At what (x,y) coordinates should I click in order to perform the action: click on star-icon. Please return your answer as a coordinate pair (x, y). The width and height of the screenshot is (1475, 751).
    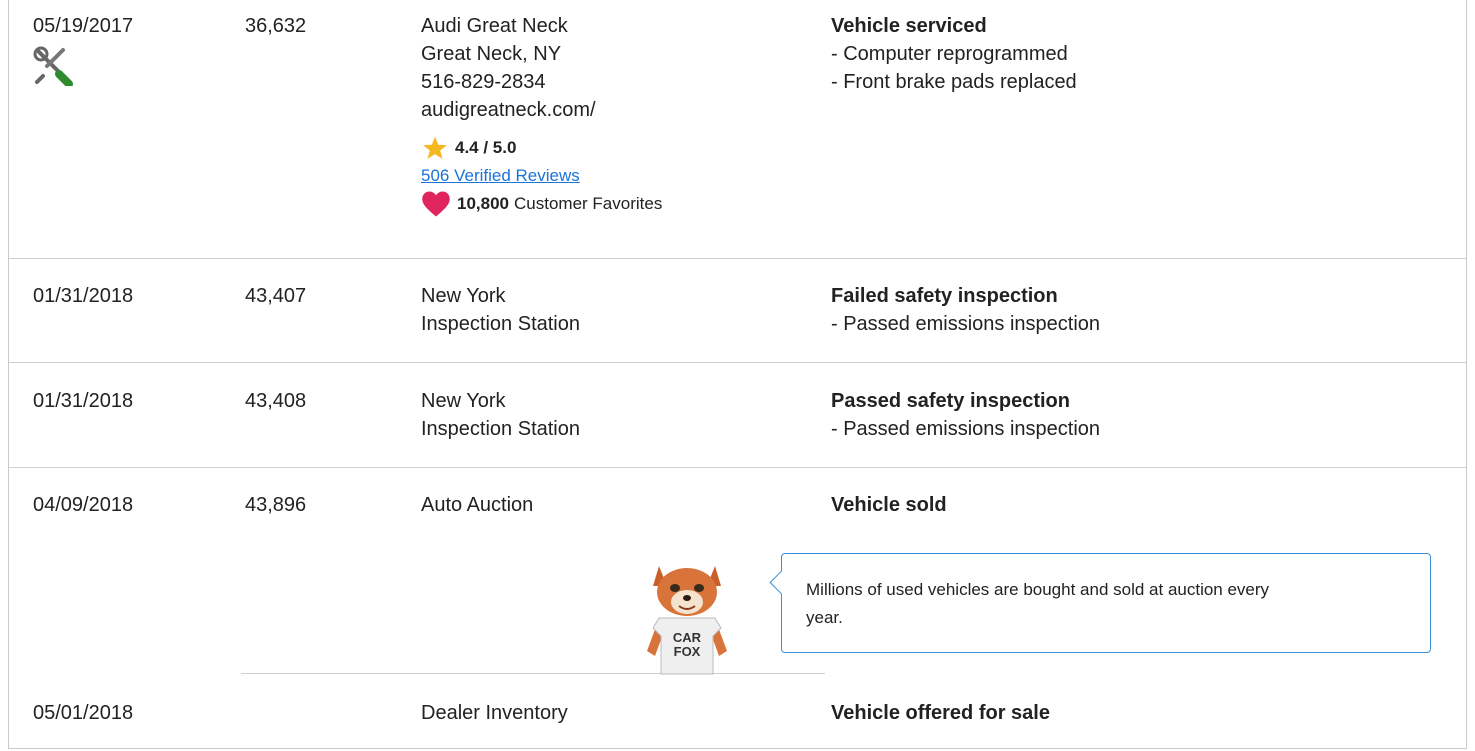
    Looking at the image, I should click on (435, 147).